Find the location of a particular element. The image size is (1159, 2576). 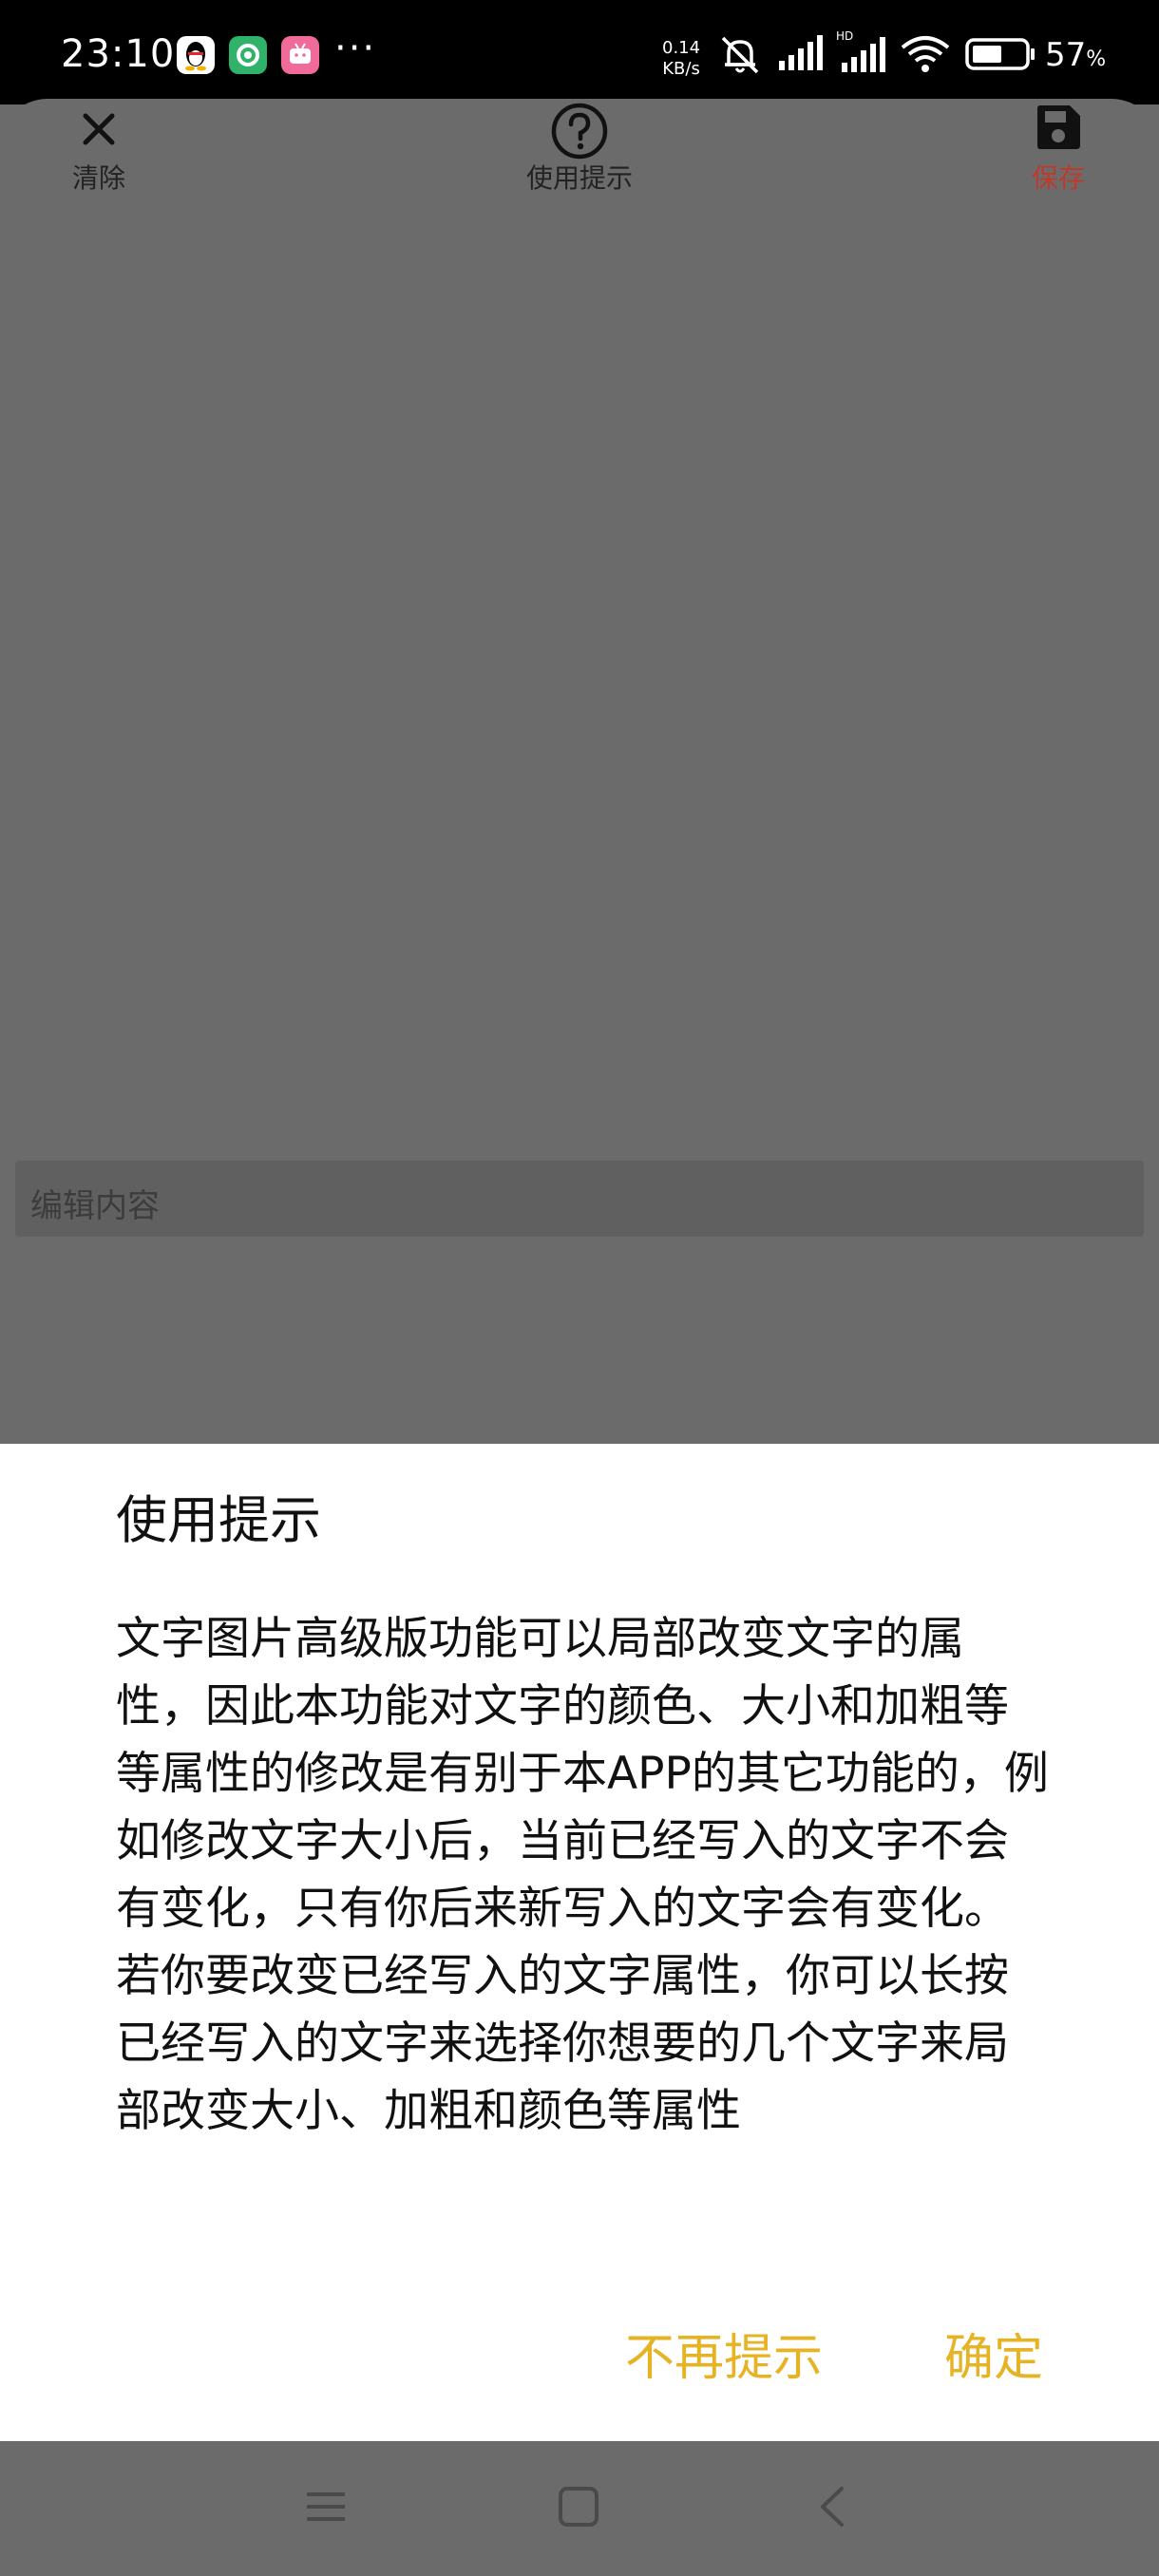

clear-button: 清除 is located at coordinates (98, 151).